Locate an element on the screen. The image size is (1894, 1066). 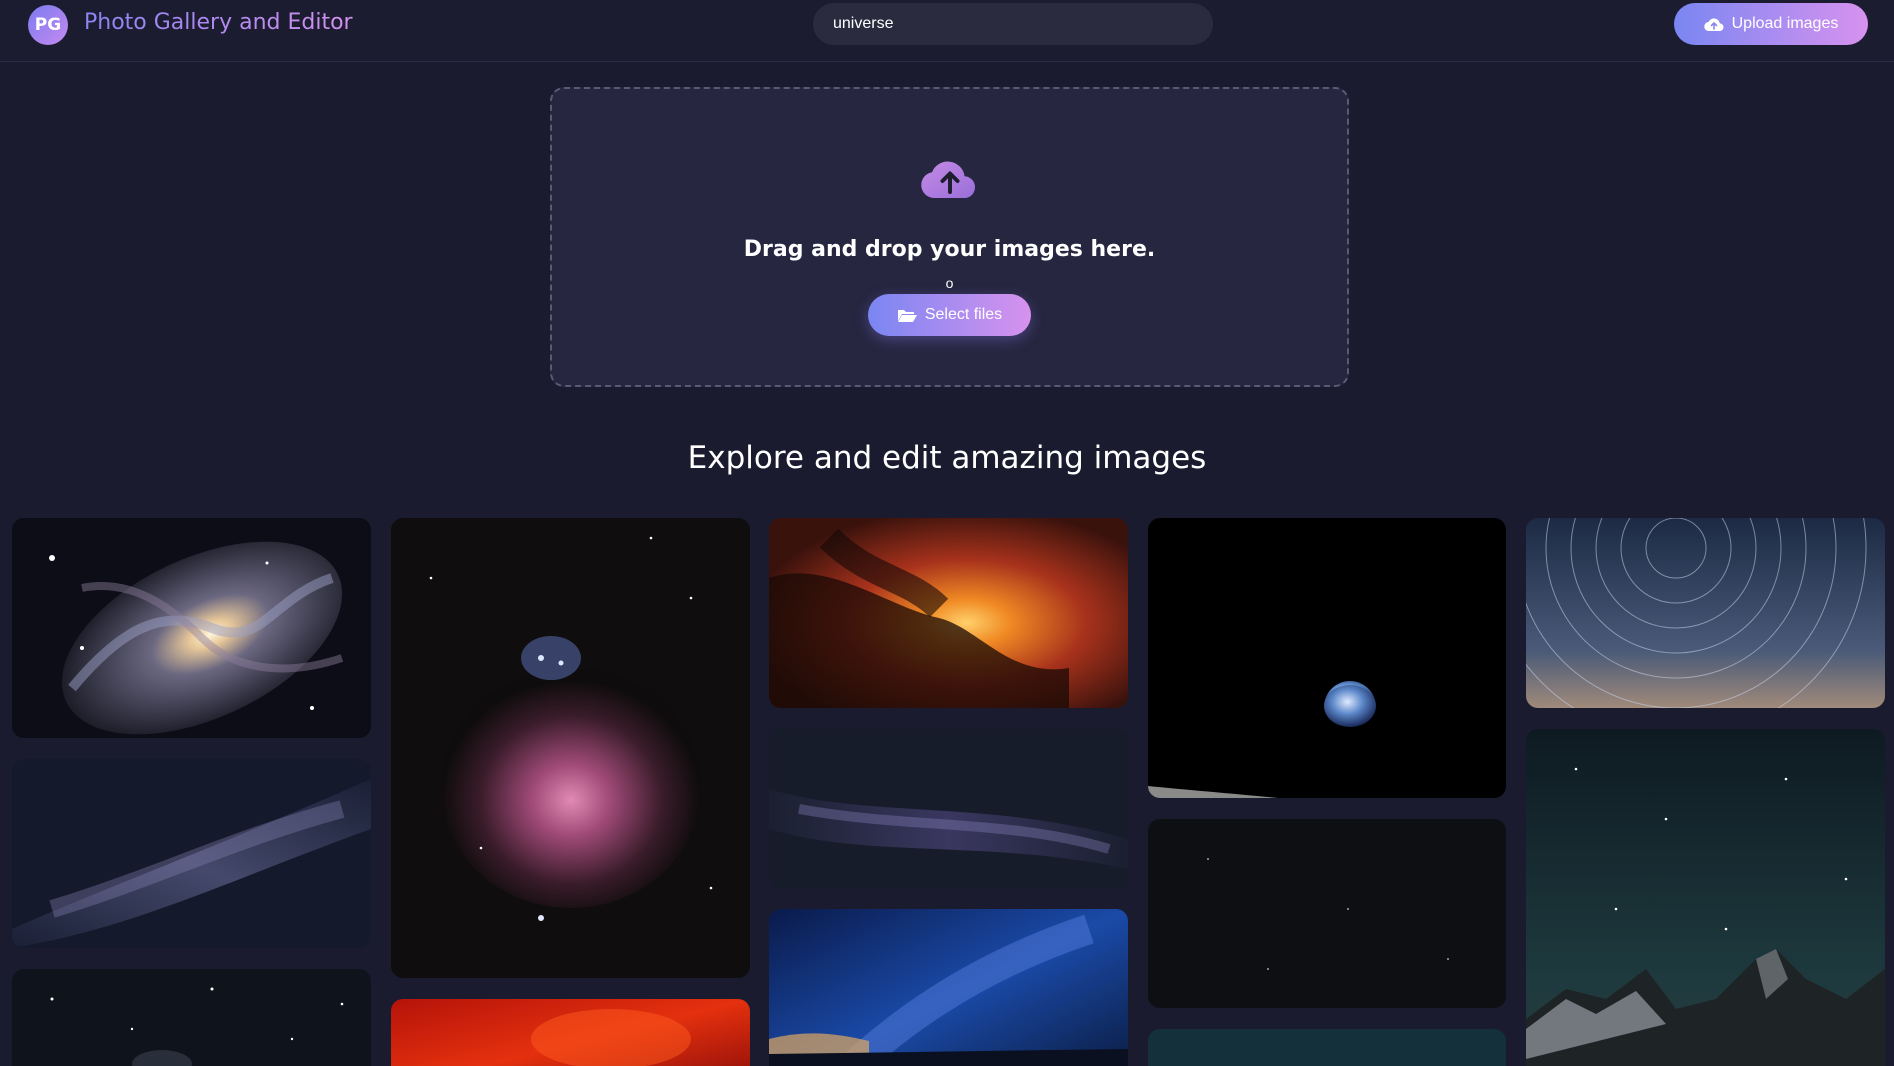
gallery-image-spiral-galaxy is located at coordinates (191, 628).